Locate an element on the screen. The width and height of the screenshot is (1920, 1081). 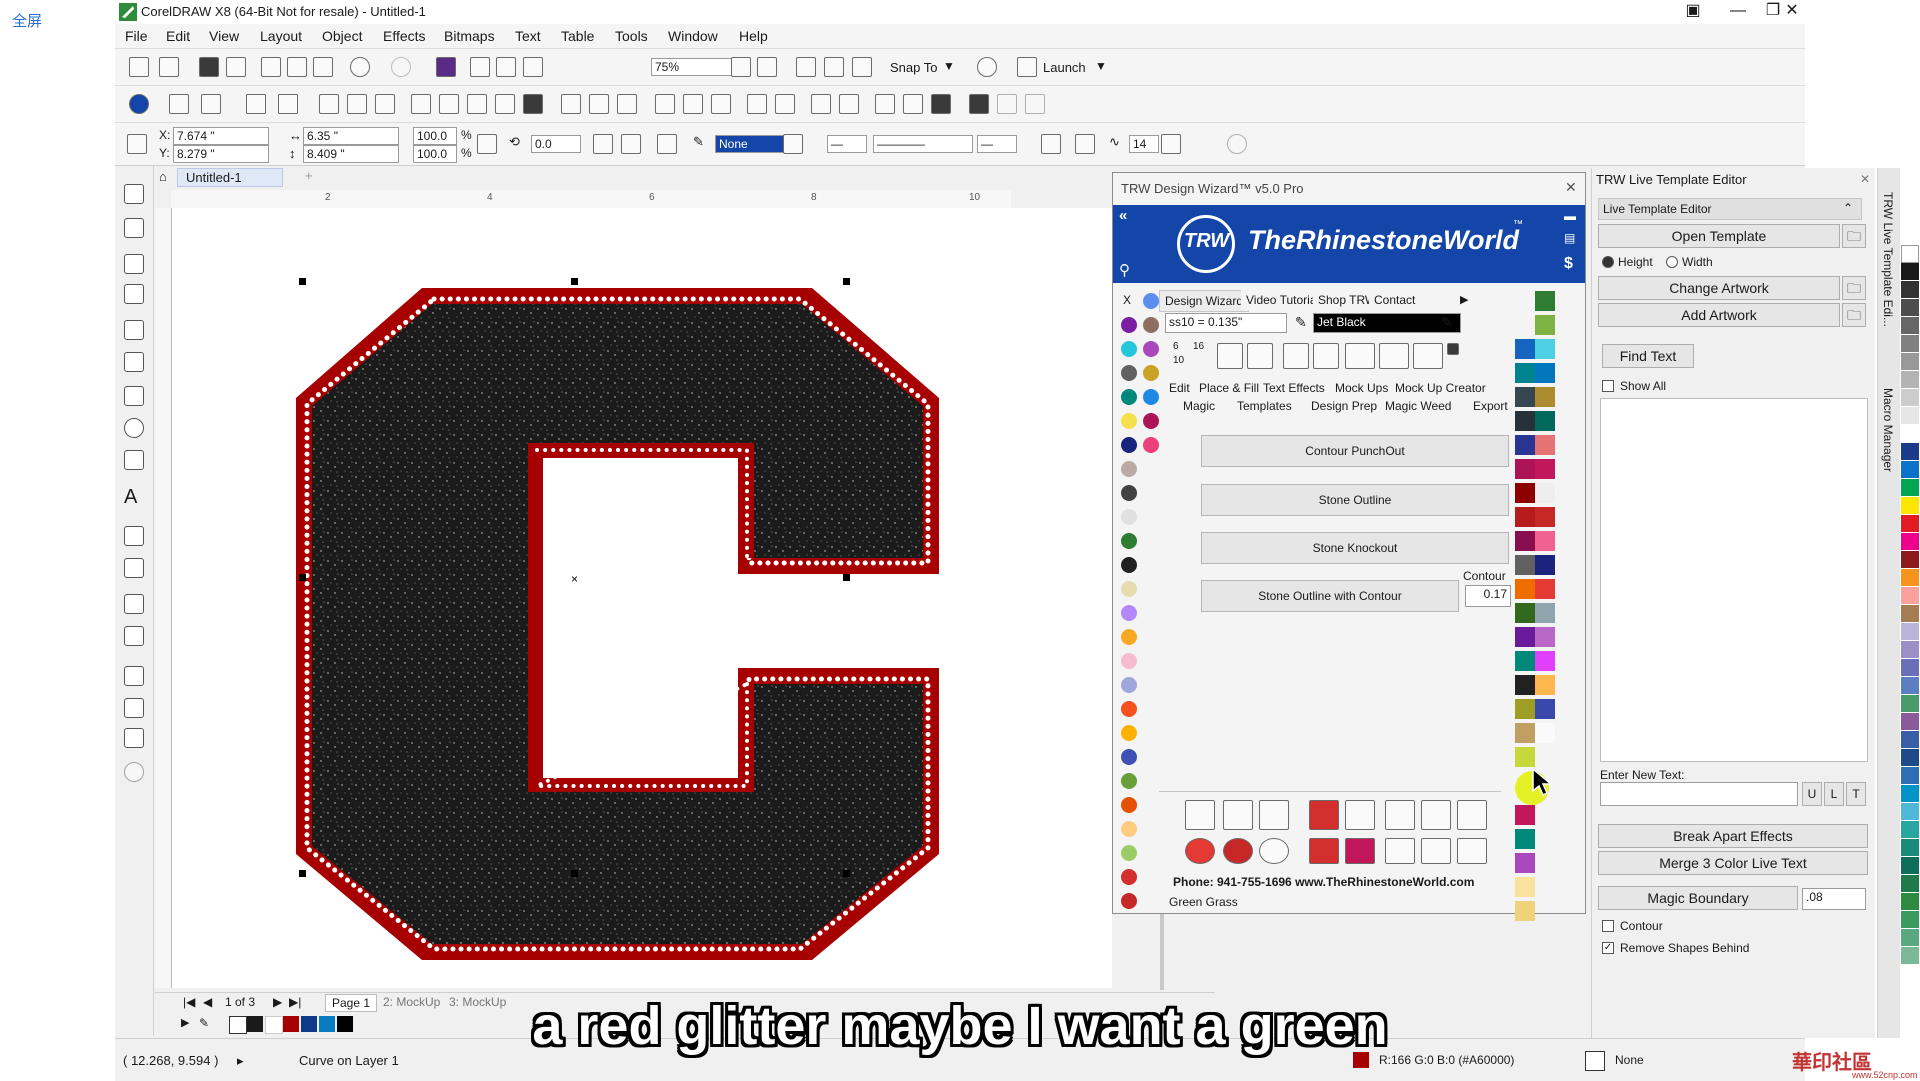
stone-pattern-1-icon is located at coordinates (1360, 356).